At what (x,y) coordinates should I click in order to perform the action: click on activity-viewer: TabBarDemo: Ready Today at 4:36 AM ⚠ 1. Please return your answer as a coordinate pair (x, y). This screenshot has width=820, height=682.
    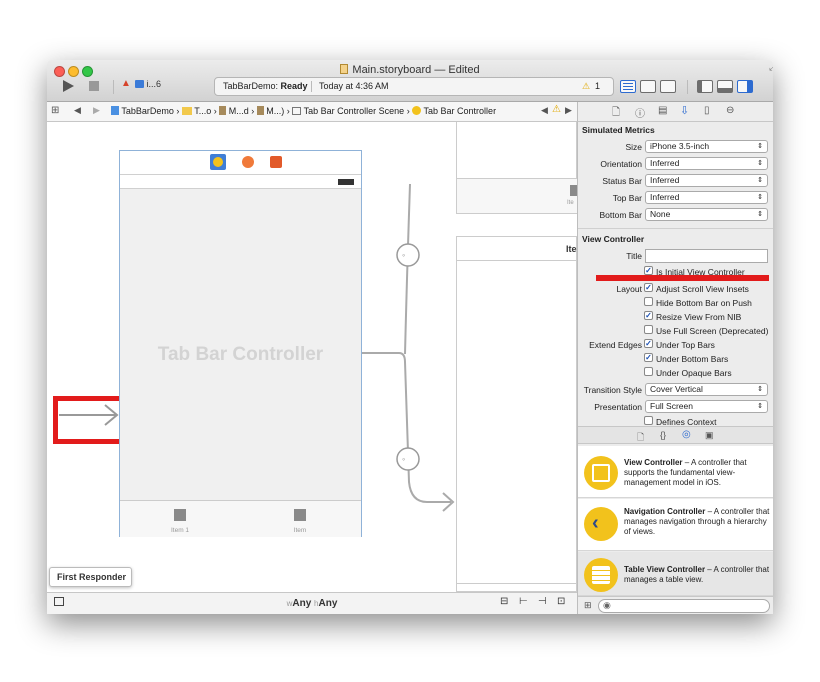
    Looking at the image, I should click on (414, 86).